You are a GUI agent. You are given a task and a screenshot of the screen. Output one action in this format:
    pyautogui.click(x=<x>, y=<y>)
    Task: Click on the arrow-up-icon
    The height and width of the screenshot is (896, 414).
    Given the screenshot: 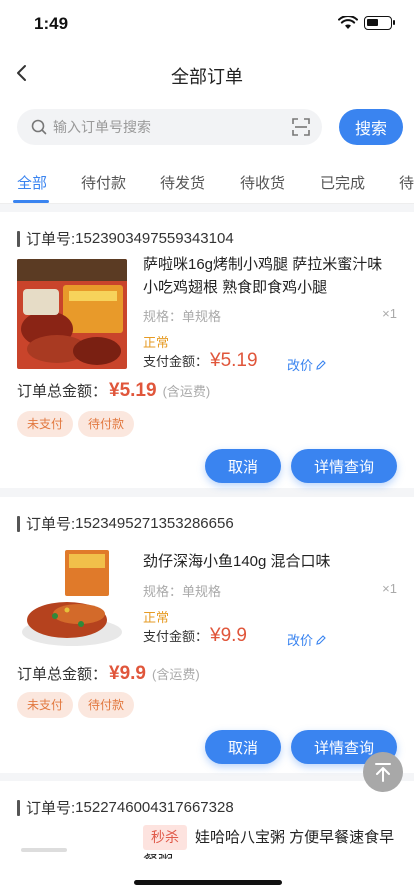 What is the action you would take?
    pyautogui.click(x=383, y=772)
    